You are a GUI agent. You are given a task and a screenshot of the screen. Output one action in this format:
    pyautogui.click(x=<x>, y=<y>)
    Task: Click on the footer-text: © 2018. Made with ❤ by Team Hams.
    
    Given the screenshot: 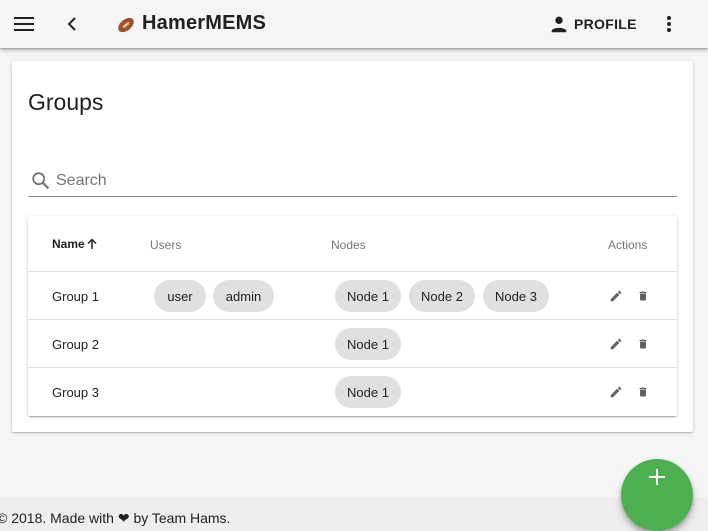 What is the action you would take?
    pyautogui.click(x=115, y=518)
    